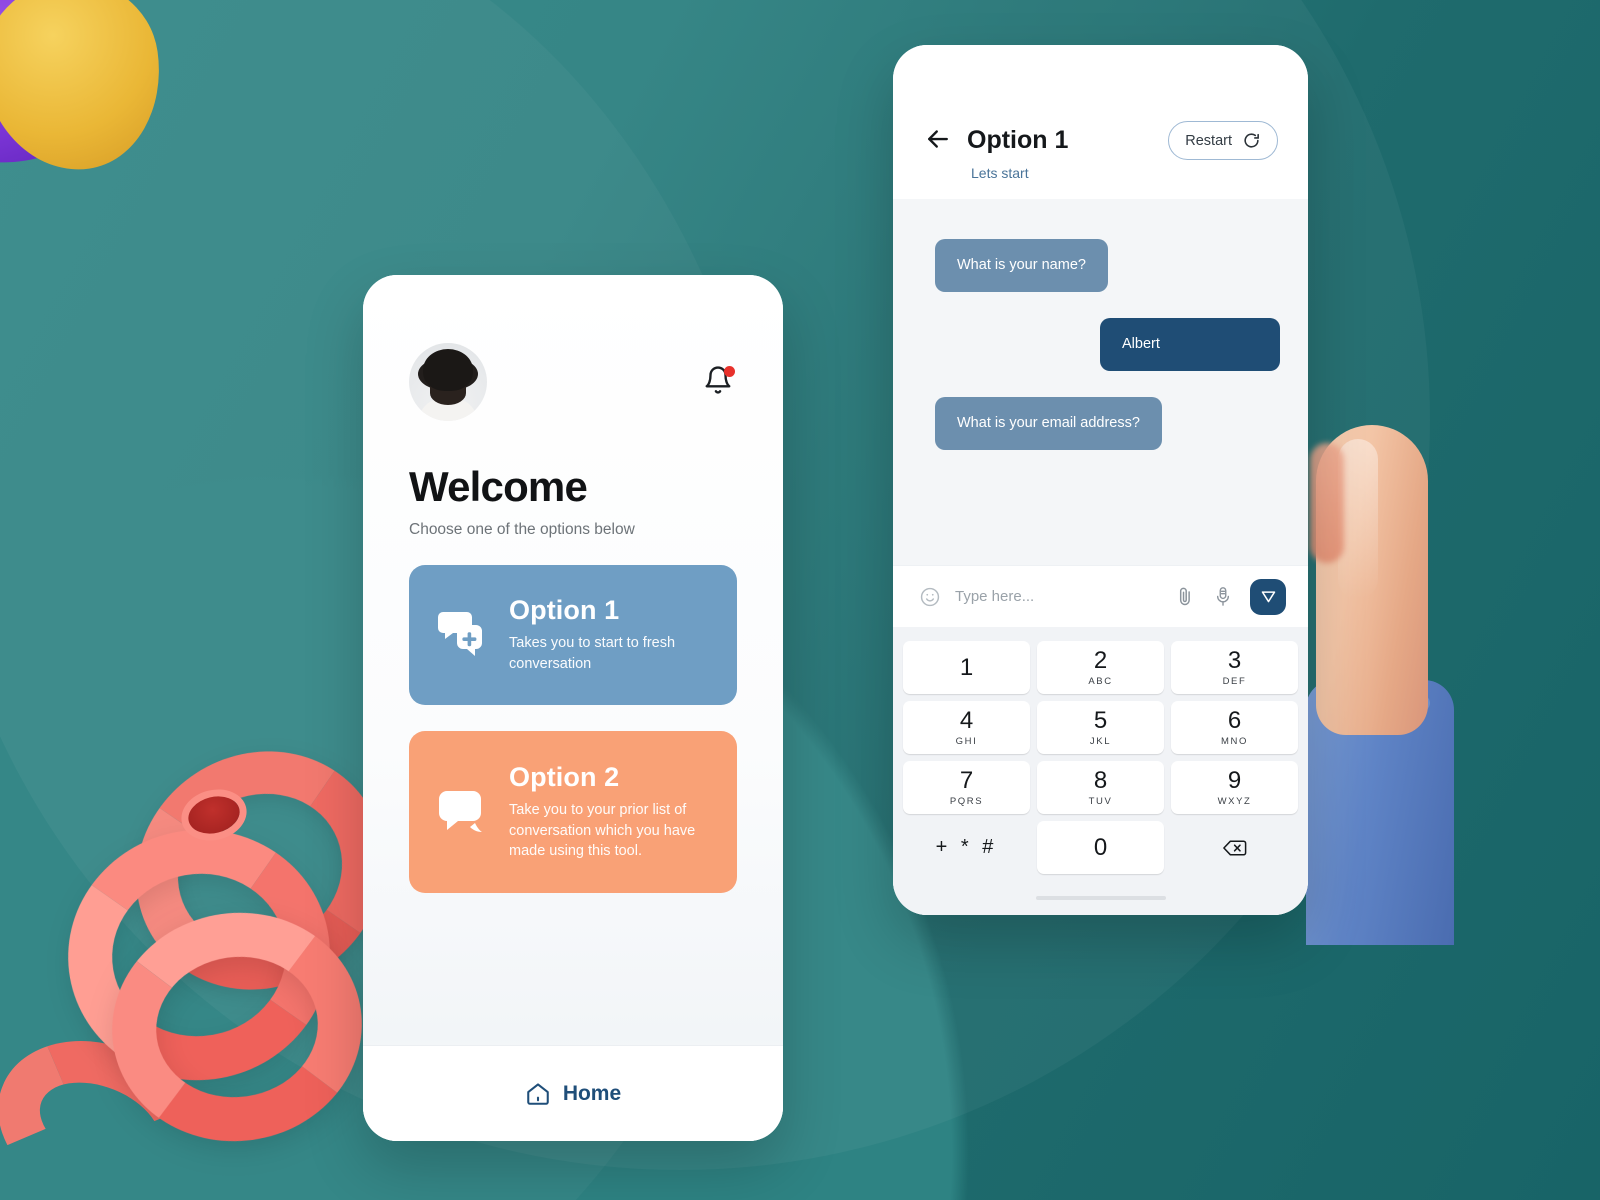 The height and width of the screenshot is (1200, 1600). I want to click on key-6-number: 6, so click(1234, 720).